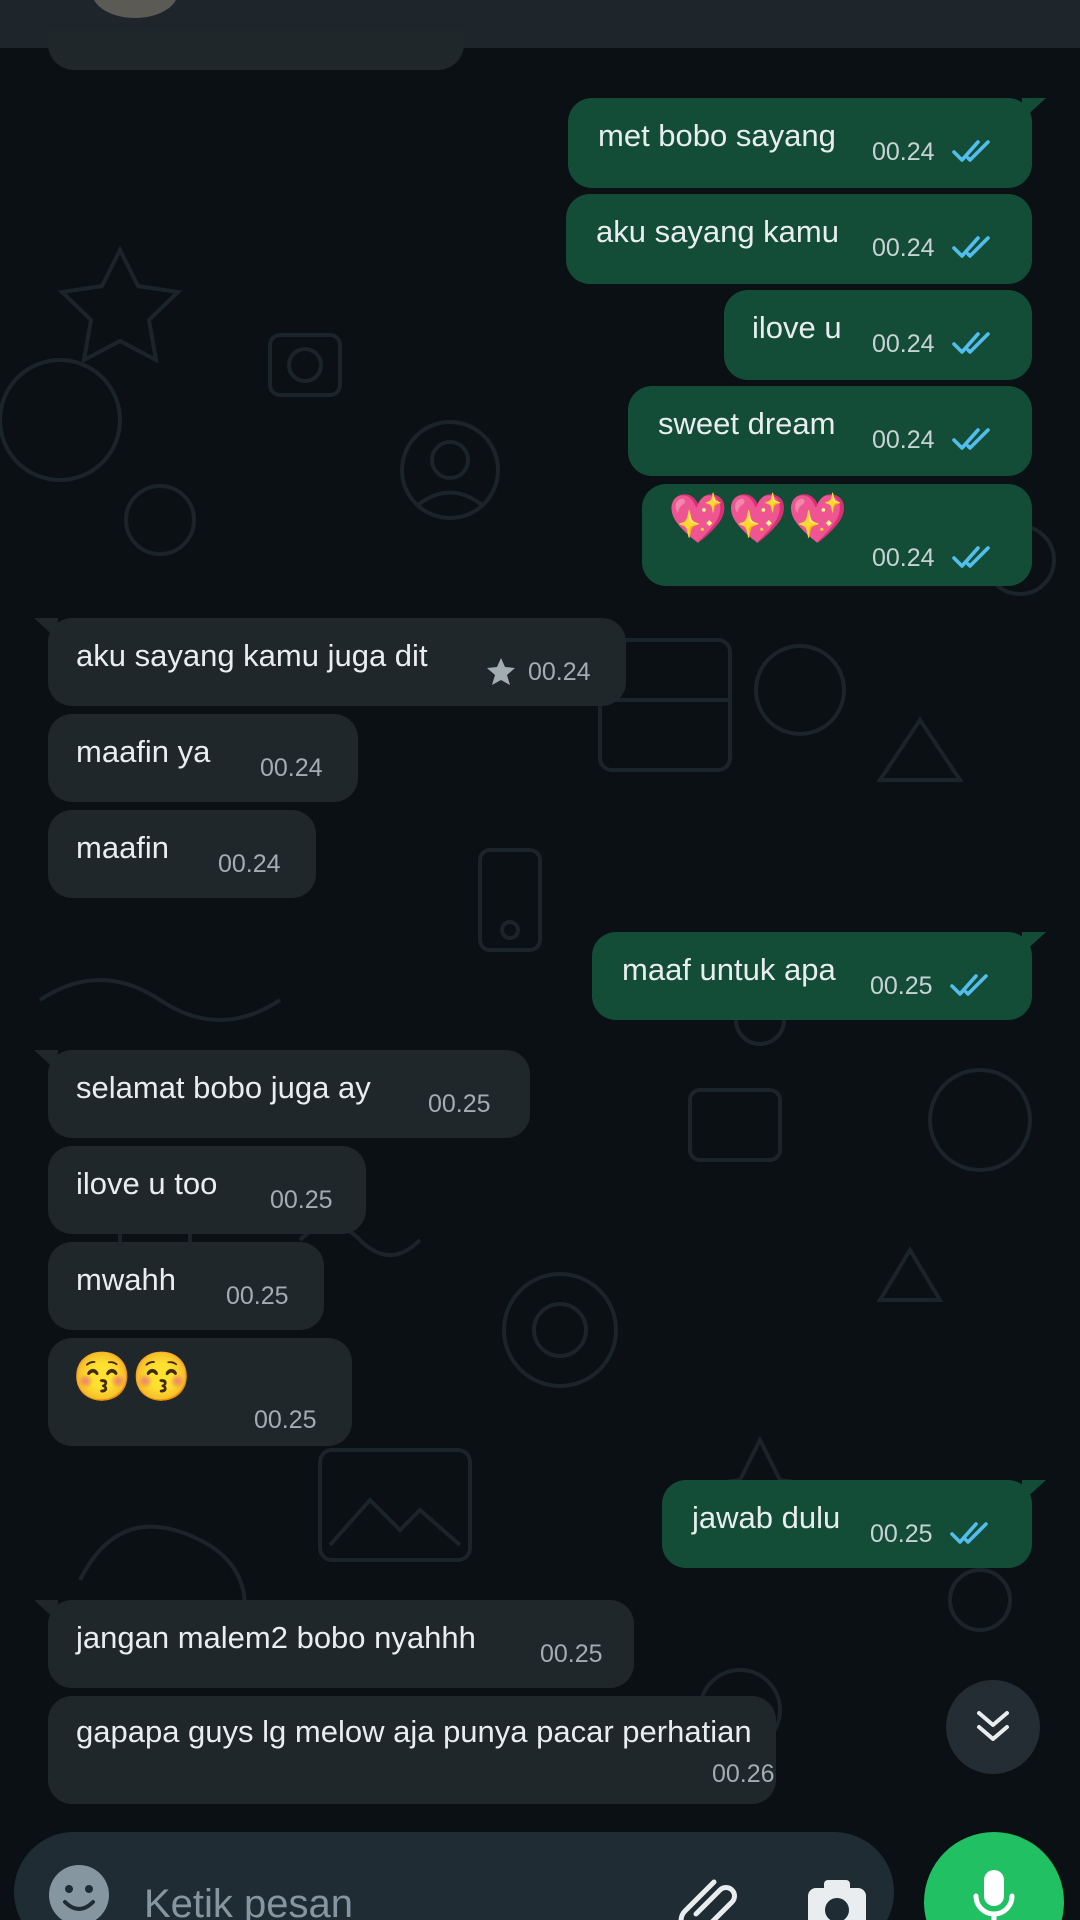  Describe the element at coordinates (743, 1774) in the screenshot. I see `message-time: 00.26` at that location.